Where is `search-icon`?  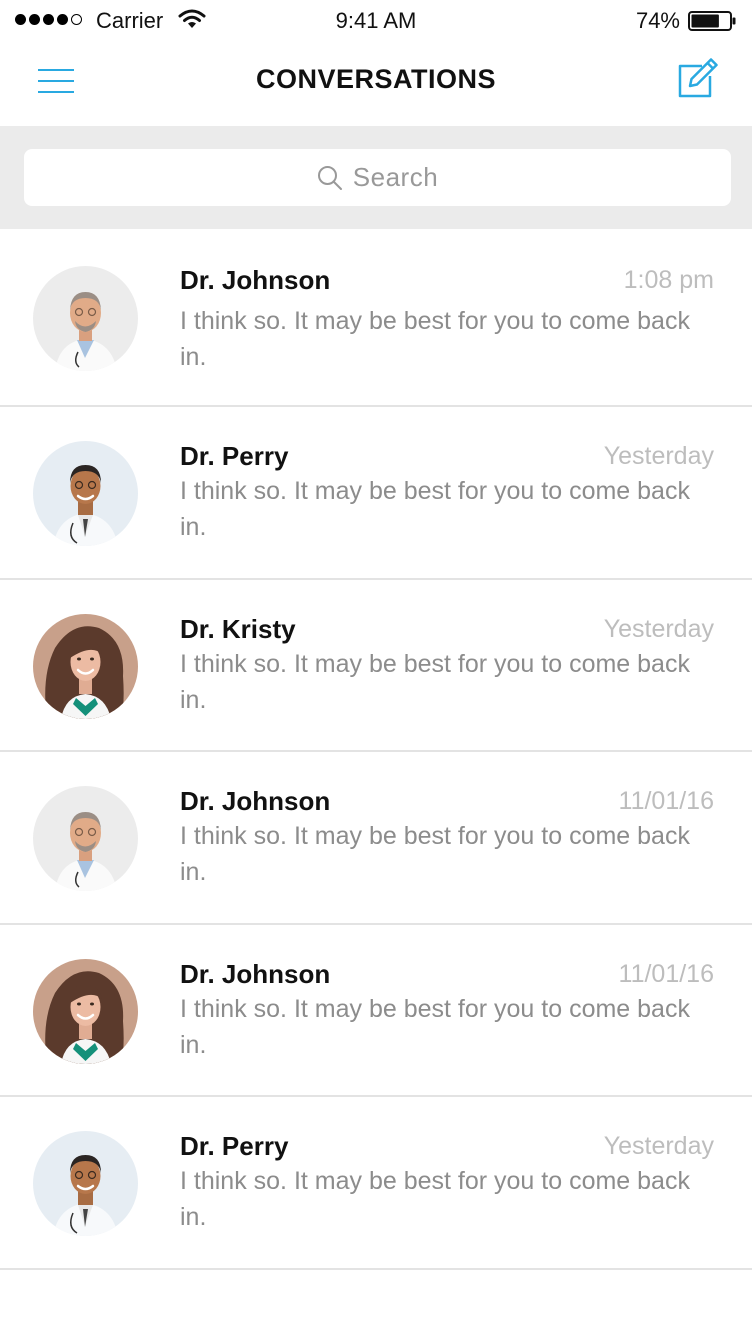
search-icon is located at coordinates (329, 177).